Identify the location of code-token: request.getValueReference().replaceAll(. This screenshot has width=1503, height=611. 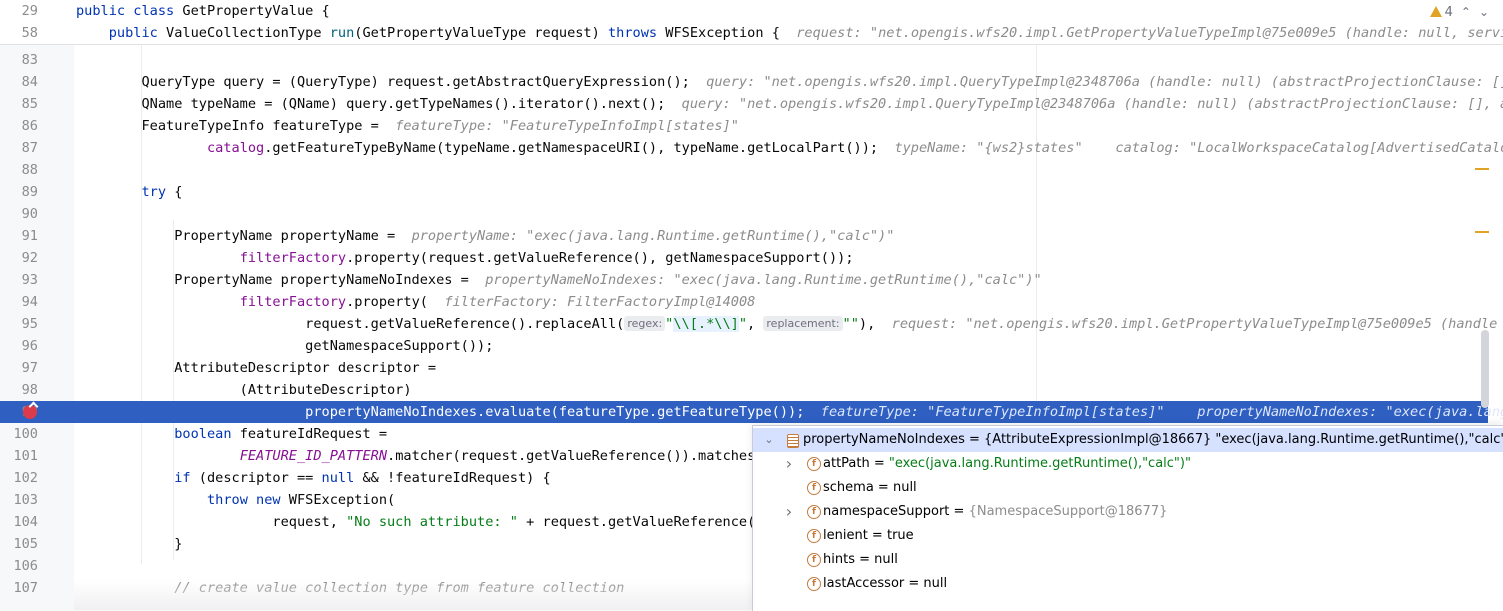
(350, 324).